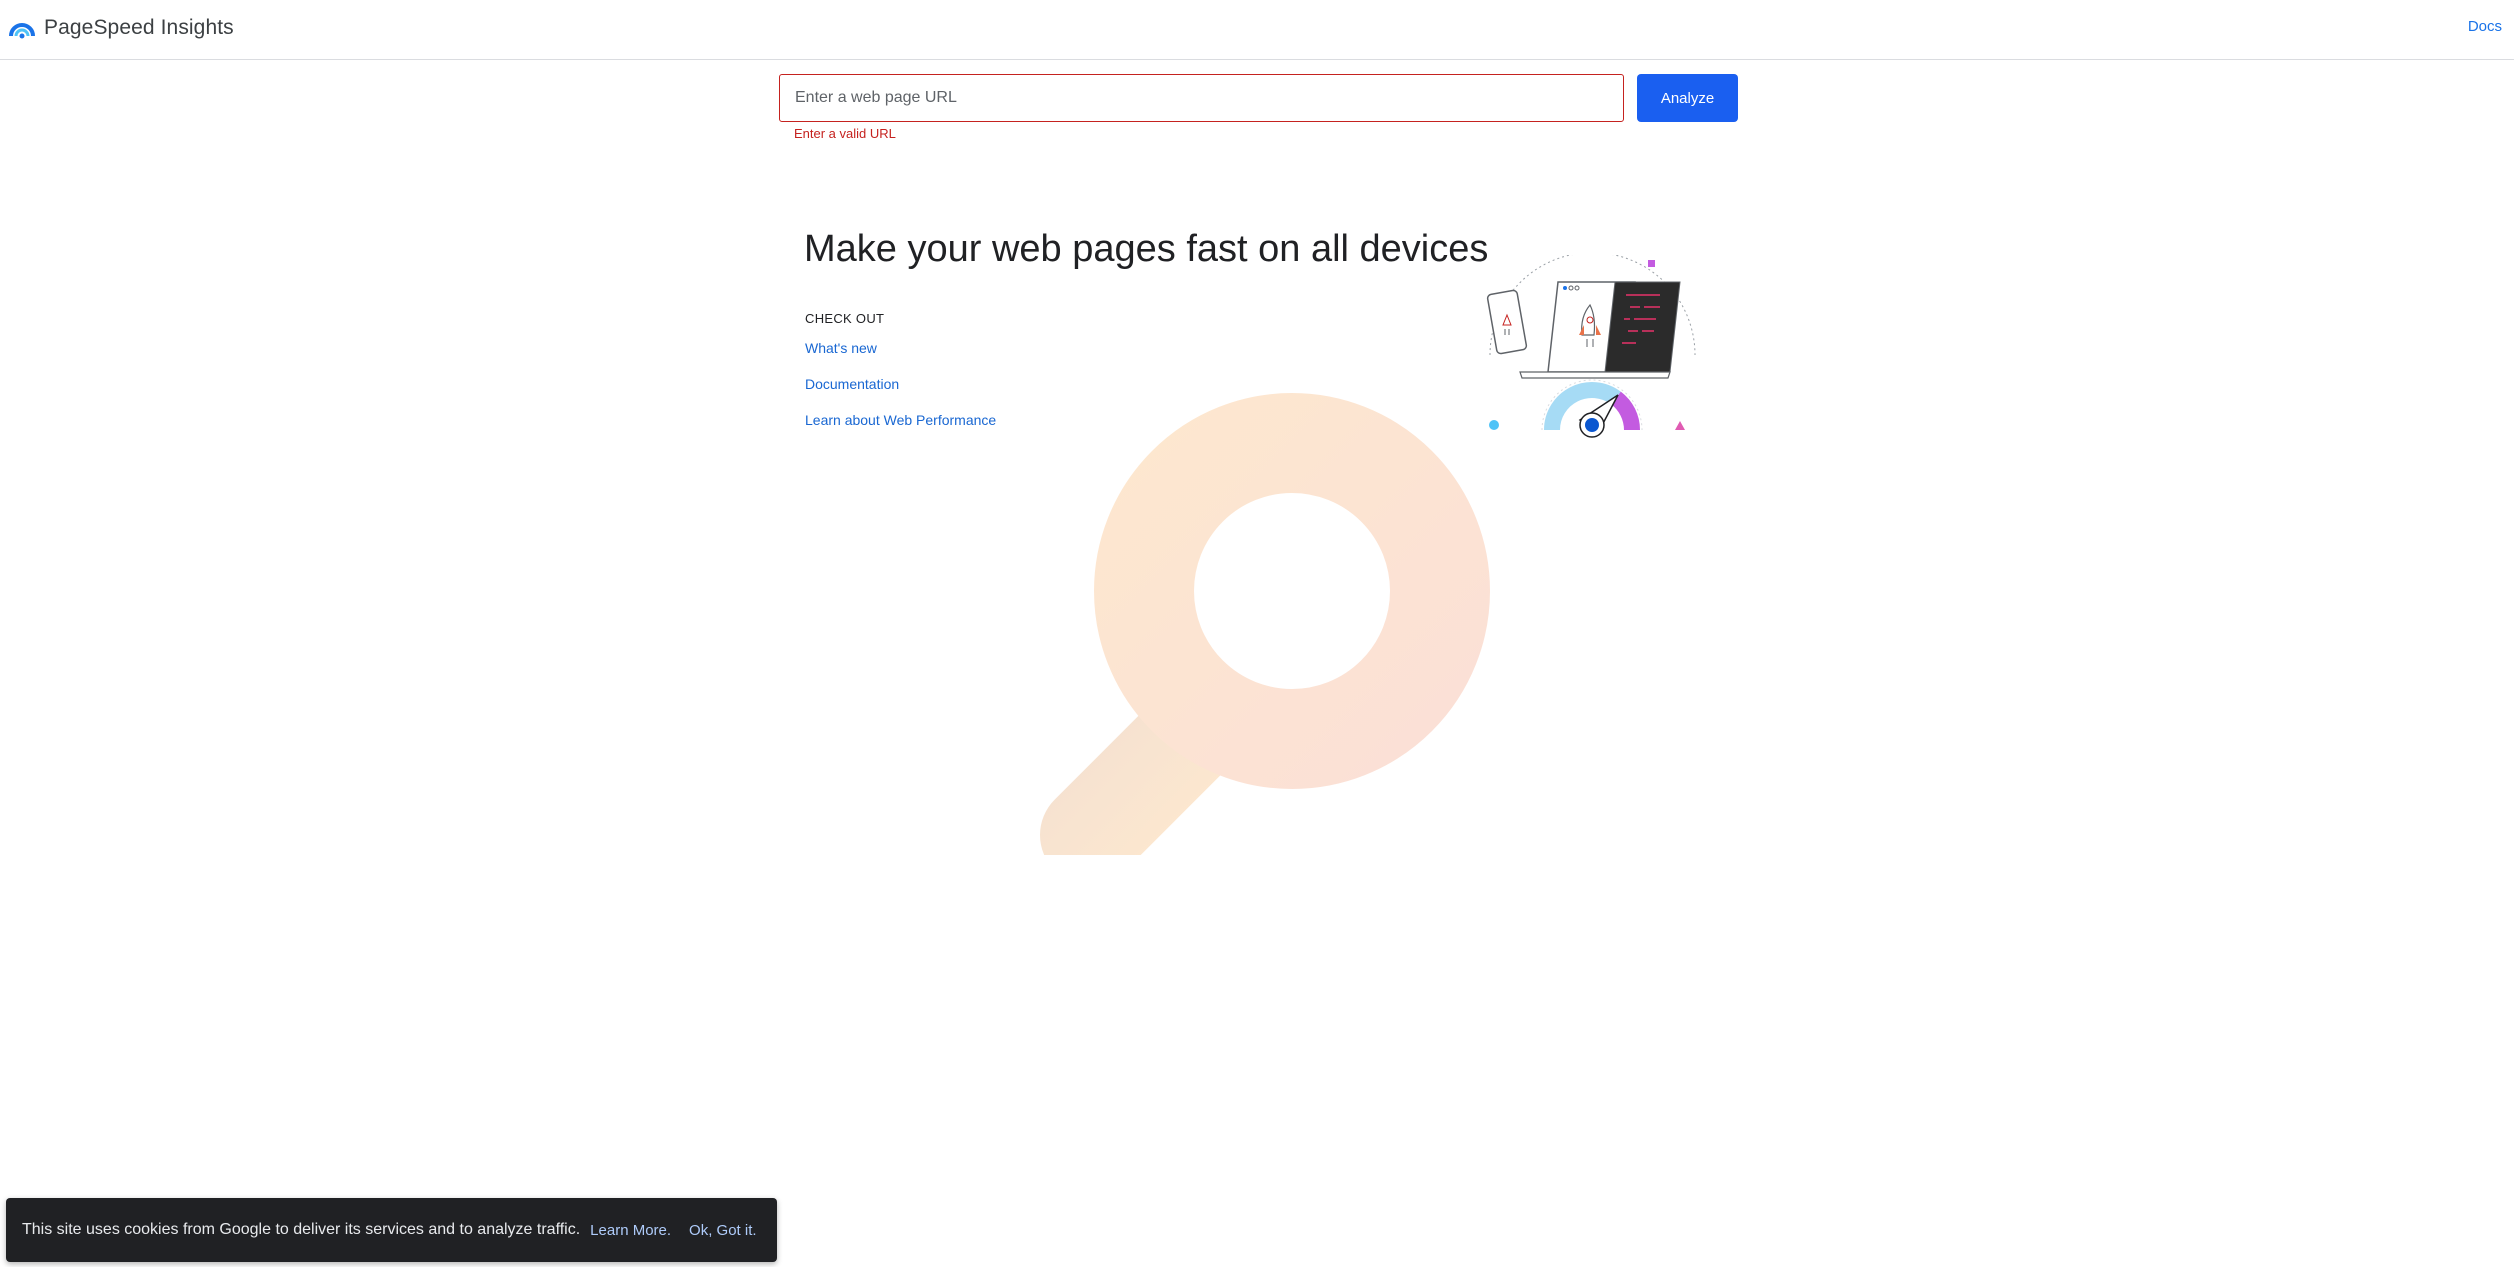 Image resolution: width=2514 pixels, height=1267 pixels. I want to click on top-app-bar: PageSpeed Insights Docs, so click(1257, 30).